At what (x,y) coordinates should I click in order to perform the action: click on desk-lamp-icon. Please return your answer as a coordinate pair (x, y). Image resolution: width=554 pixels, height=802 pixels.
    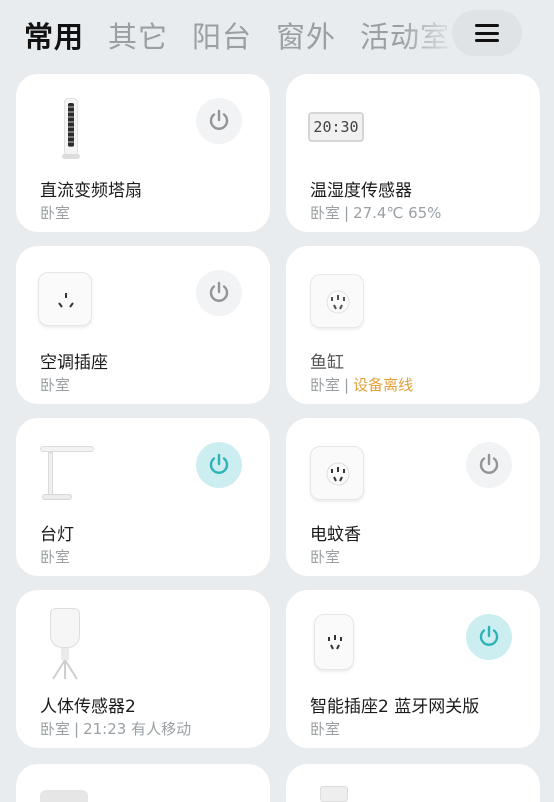
    Looking at the image, I should click on (68, 474).